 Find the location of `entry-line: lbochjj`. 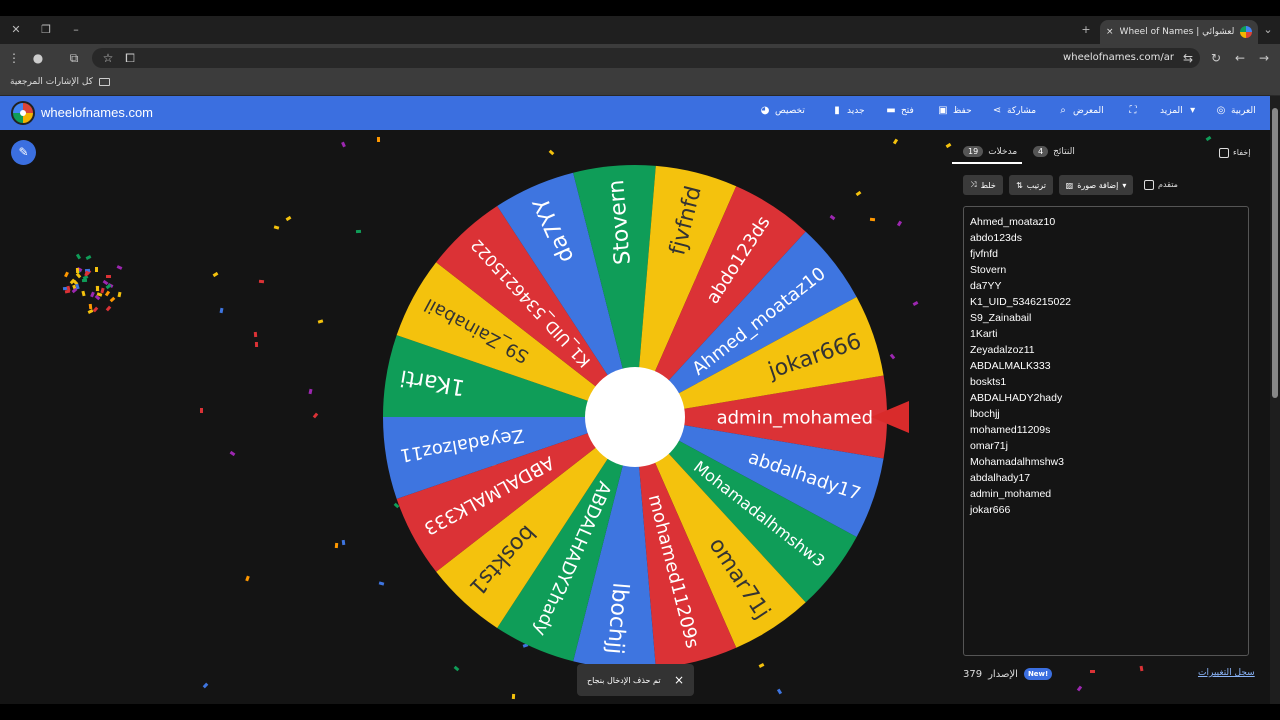

entry-line: lbochjj is located at coordinates (1106, 414).